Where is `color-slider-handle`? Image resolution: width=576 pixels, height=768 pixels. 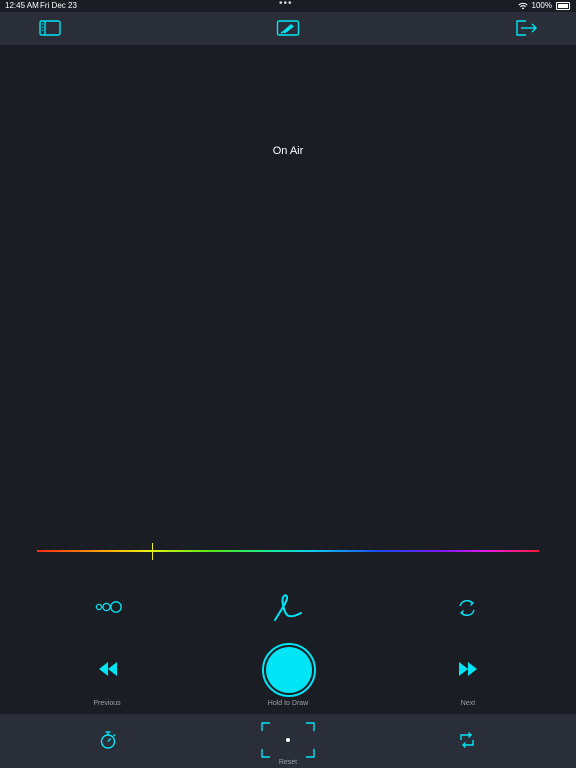 color-slider-handle is located at coordinates (152, 551).